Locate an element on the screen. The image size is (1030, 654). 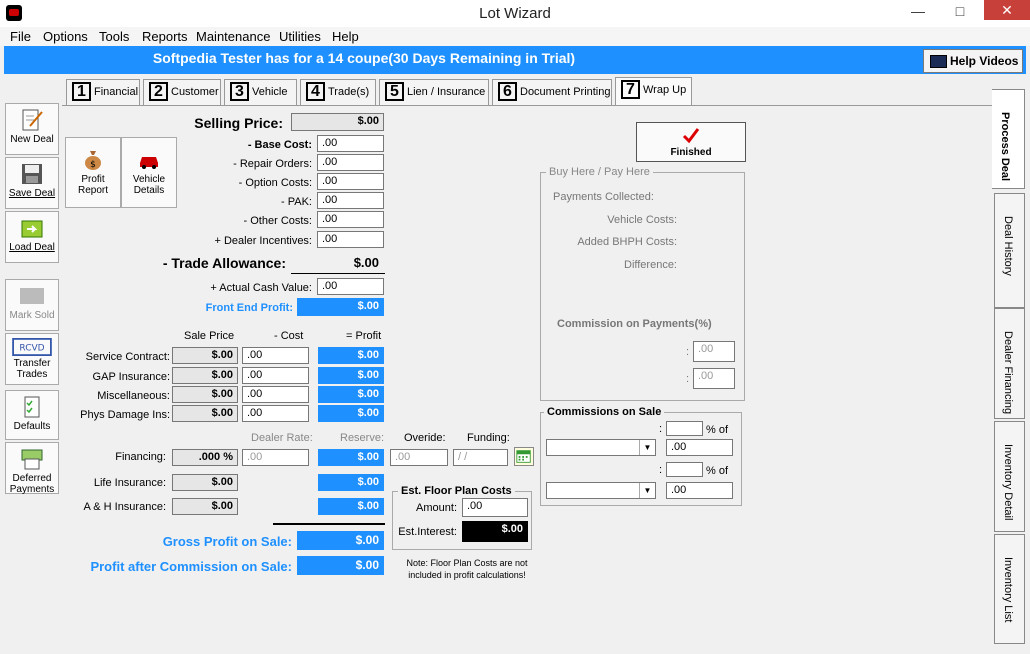
close-button: ✕ is located at coordinates (1007, 10).